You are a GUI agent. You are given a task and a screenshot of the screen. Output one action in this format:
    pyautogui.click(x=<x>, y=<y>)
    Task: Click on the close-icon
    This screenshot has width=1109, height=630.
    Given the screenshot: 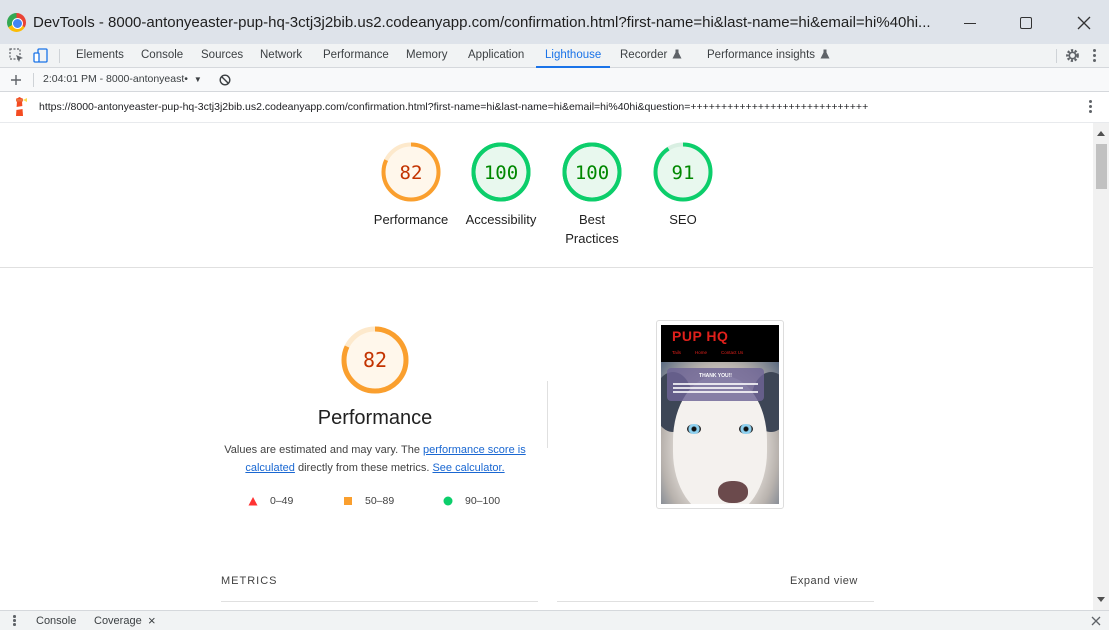 What is the action you would take?
    pyautogui.click(x=1084, y=23)
    